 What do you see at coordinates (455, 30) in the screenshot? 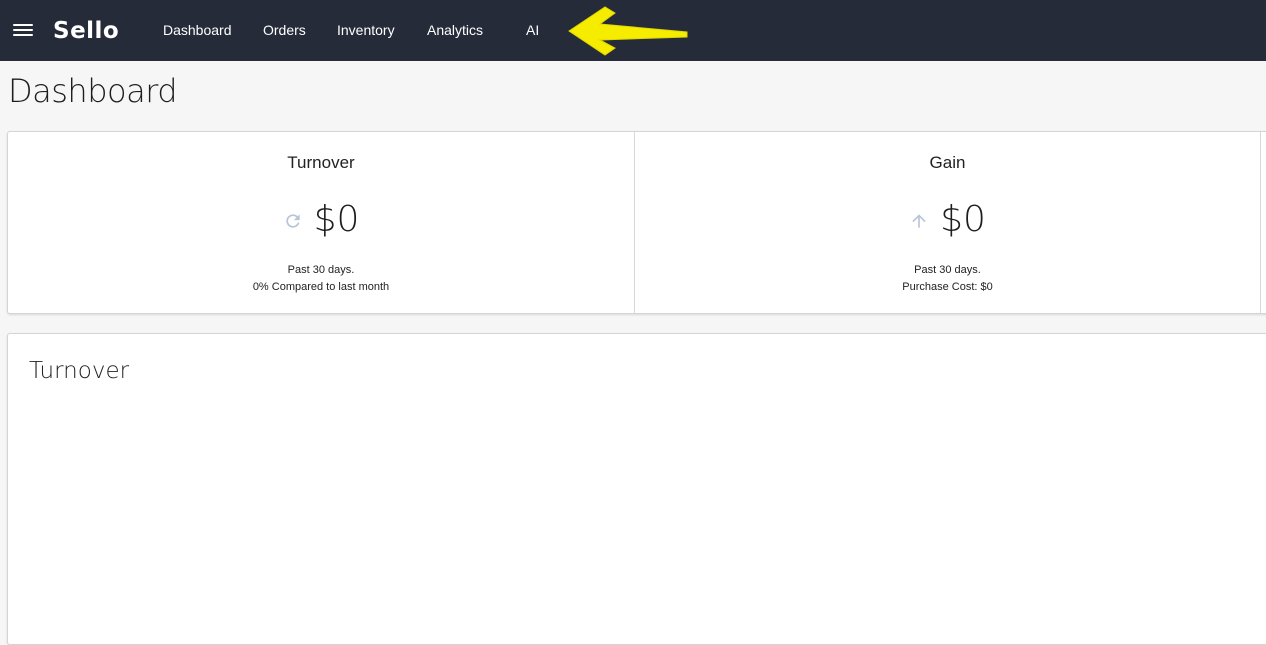
I see `nav-analytics: Analytics` at bounding box center [455, 30].